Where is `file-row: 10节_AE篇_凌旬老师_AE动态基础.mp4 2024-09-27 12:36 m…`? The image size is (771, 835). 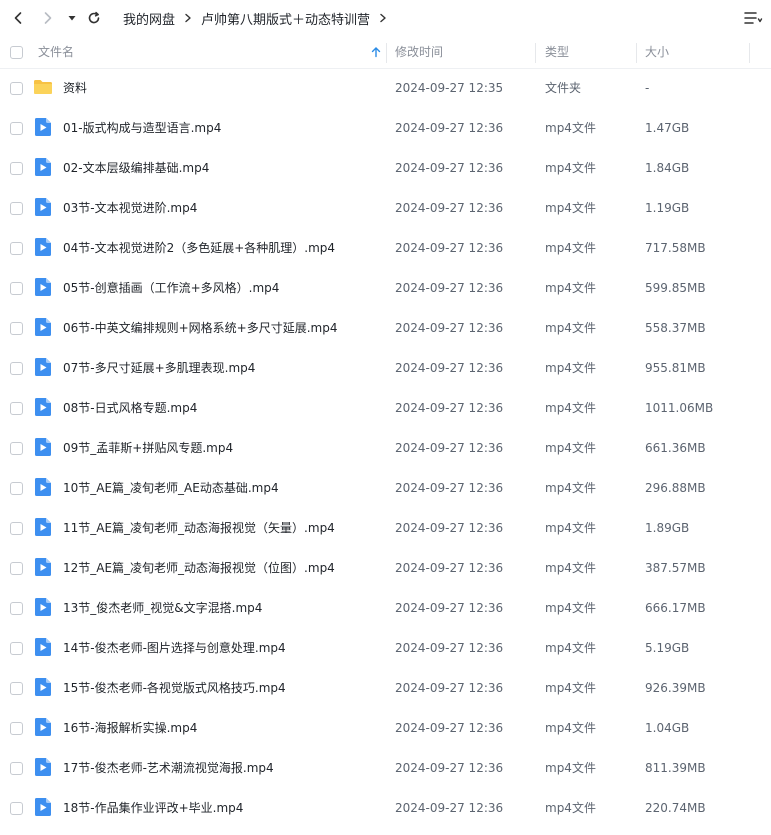
file-row: 10节_AE篇_凌旬老师_AE动态基础.mp4 2024-09-27 12:36 m… is located at coordinates (385, 488).